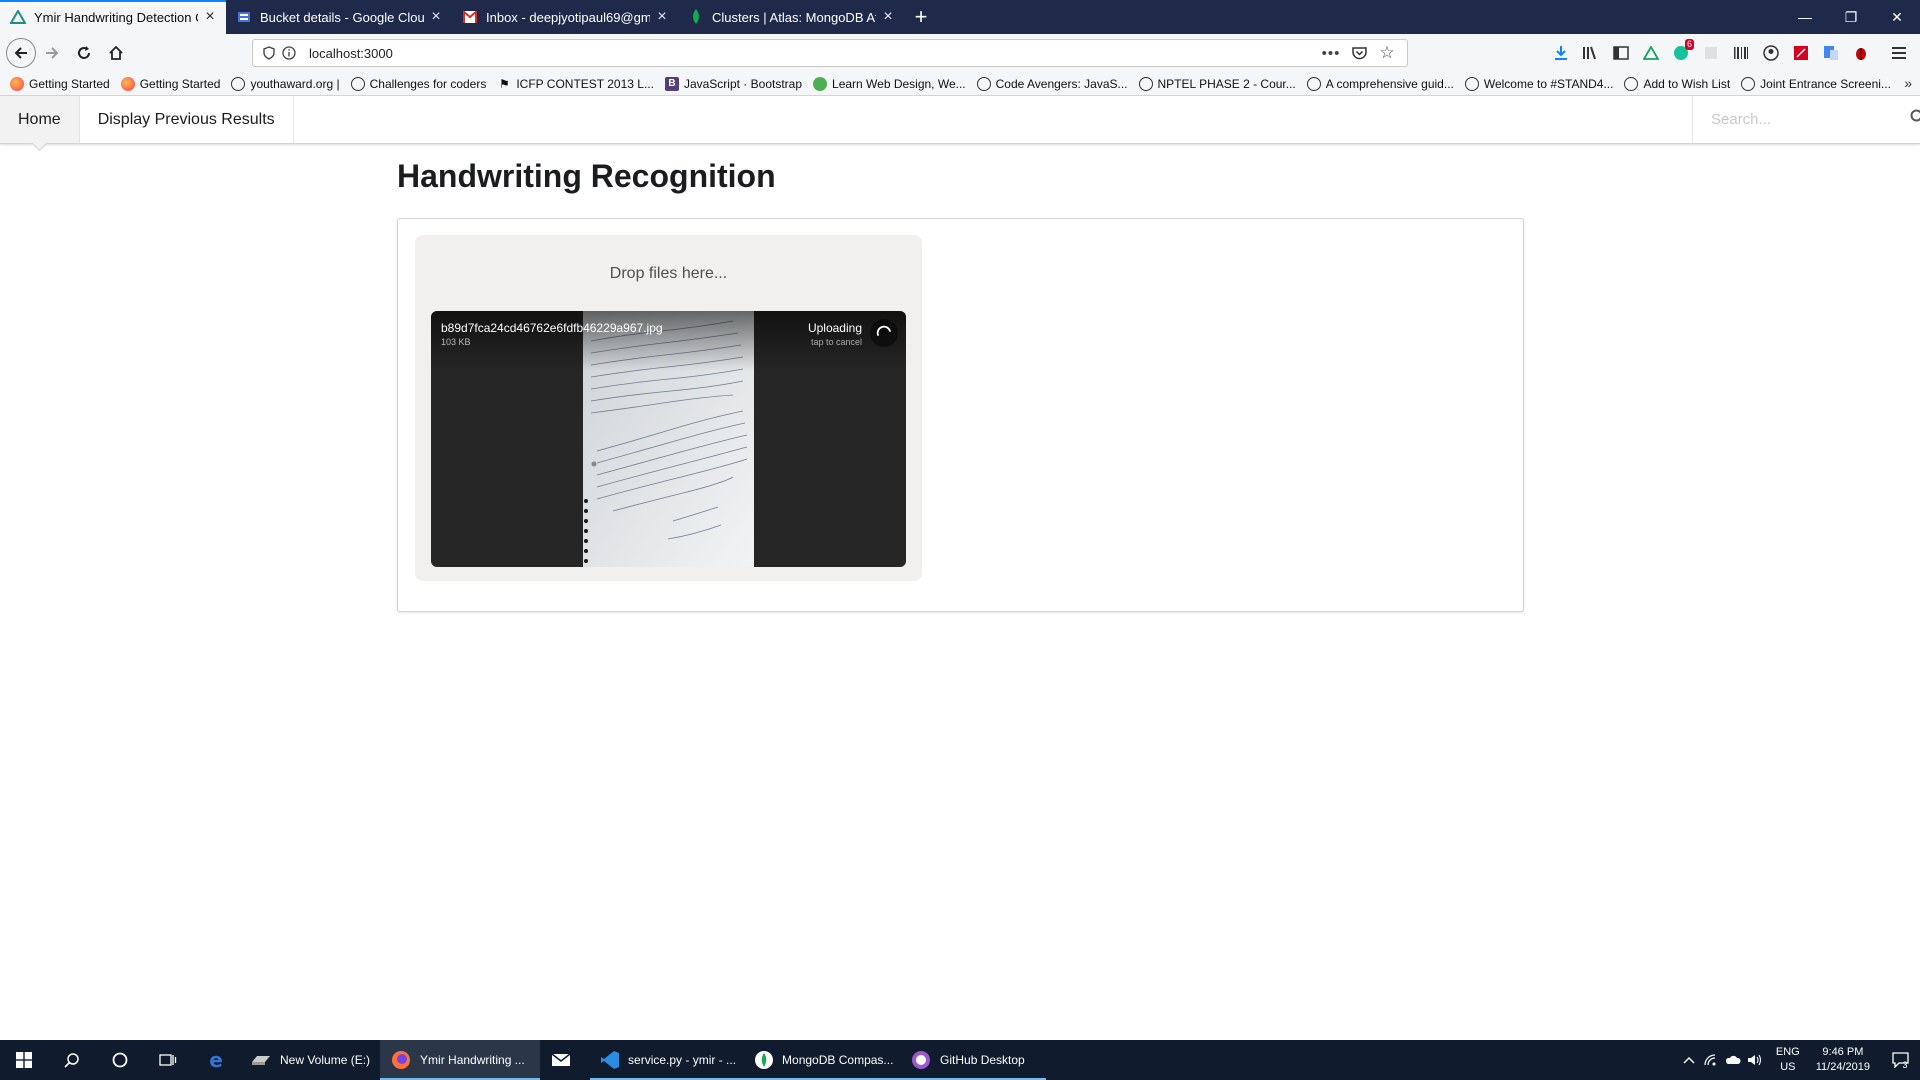 The image size is (1920, 1080). What do you see at coordinates (743, 83) in the screenshot?
I see `bookmark-label: JavaScript · Bootstrap` at bounding box center [743, 83].